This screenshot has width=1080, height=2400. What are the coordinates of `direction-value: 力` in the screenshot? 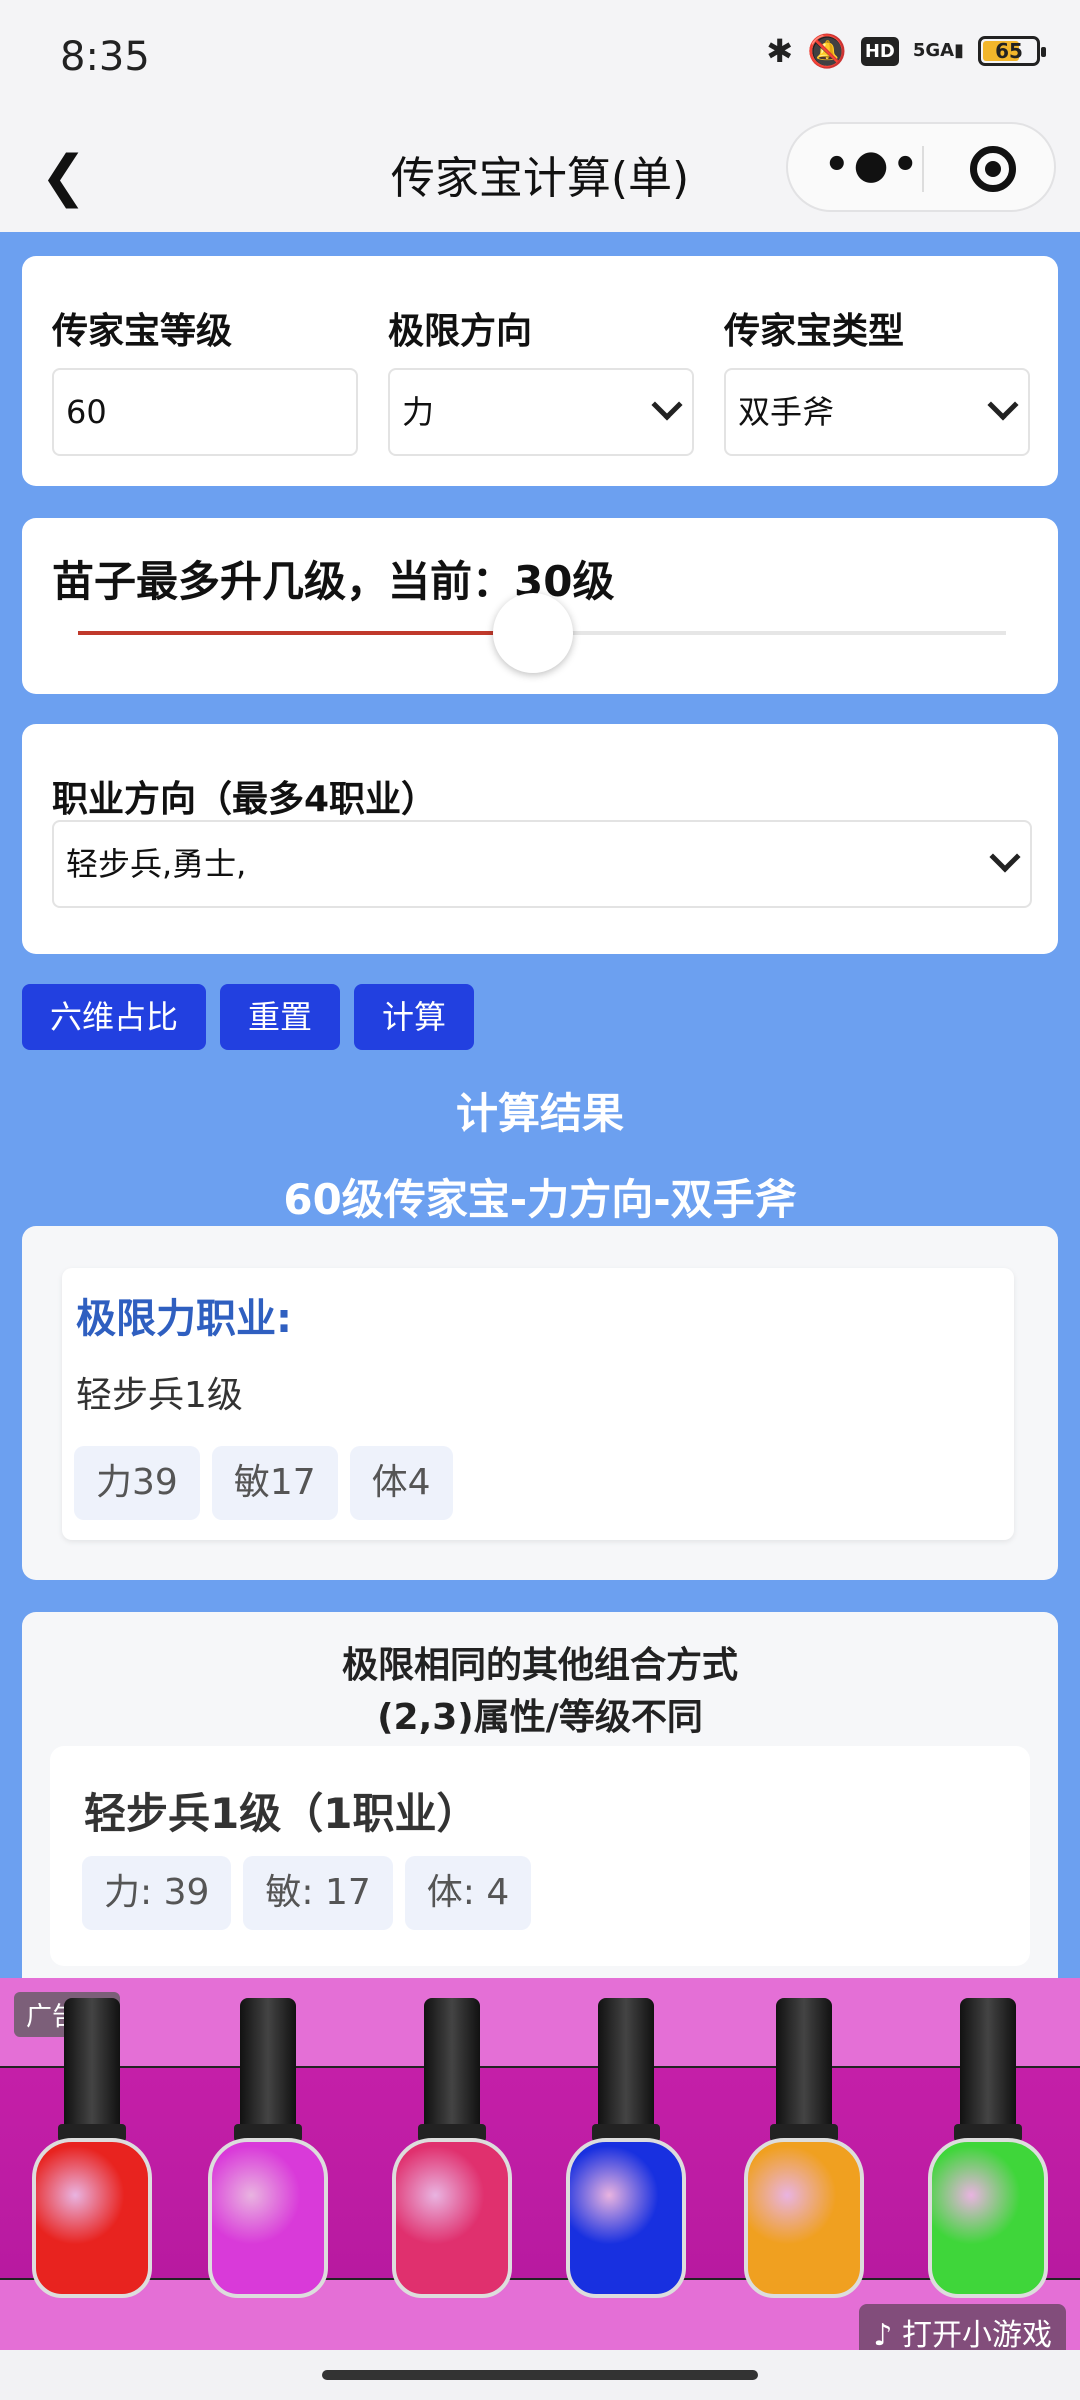 It's located at (418, 412).